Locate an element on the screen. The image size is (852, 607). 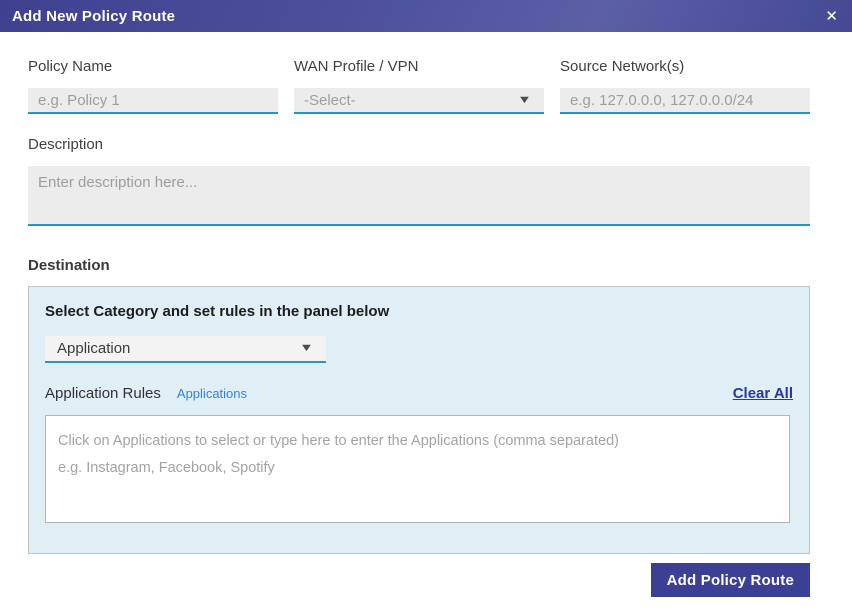
destination-section-label: Destination is located at coordinates (69, 265).